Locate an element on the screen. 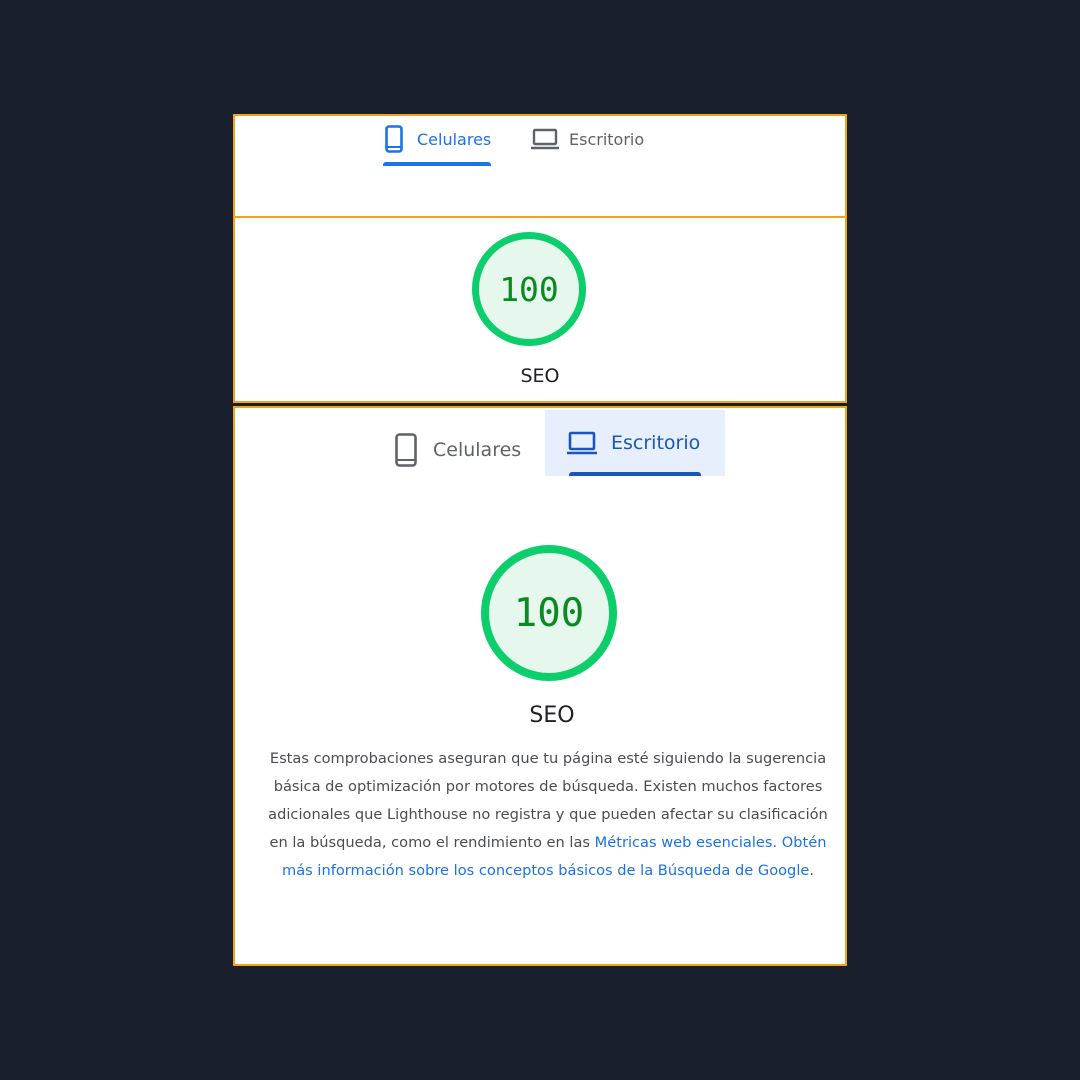 This screenshot has width=1080, height=1080. description-end: . is located at coordinates (811, 870).